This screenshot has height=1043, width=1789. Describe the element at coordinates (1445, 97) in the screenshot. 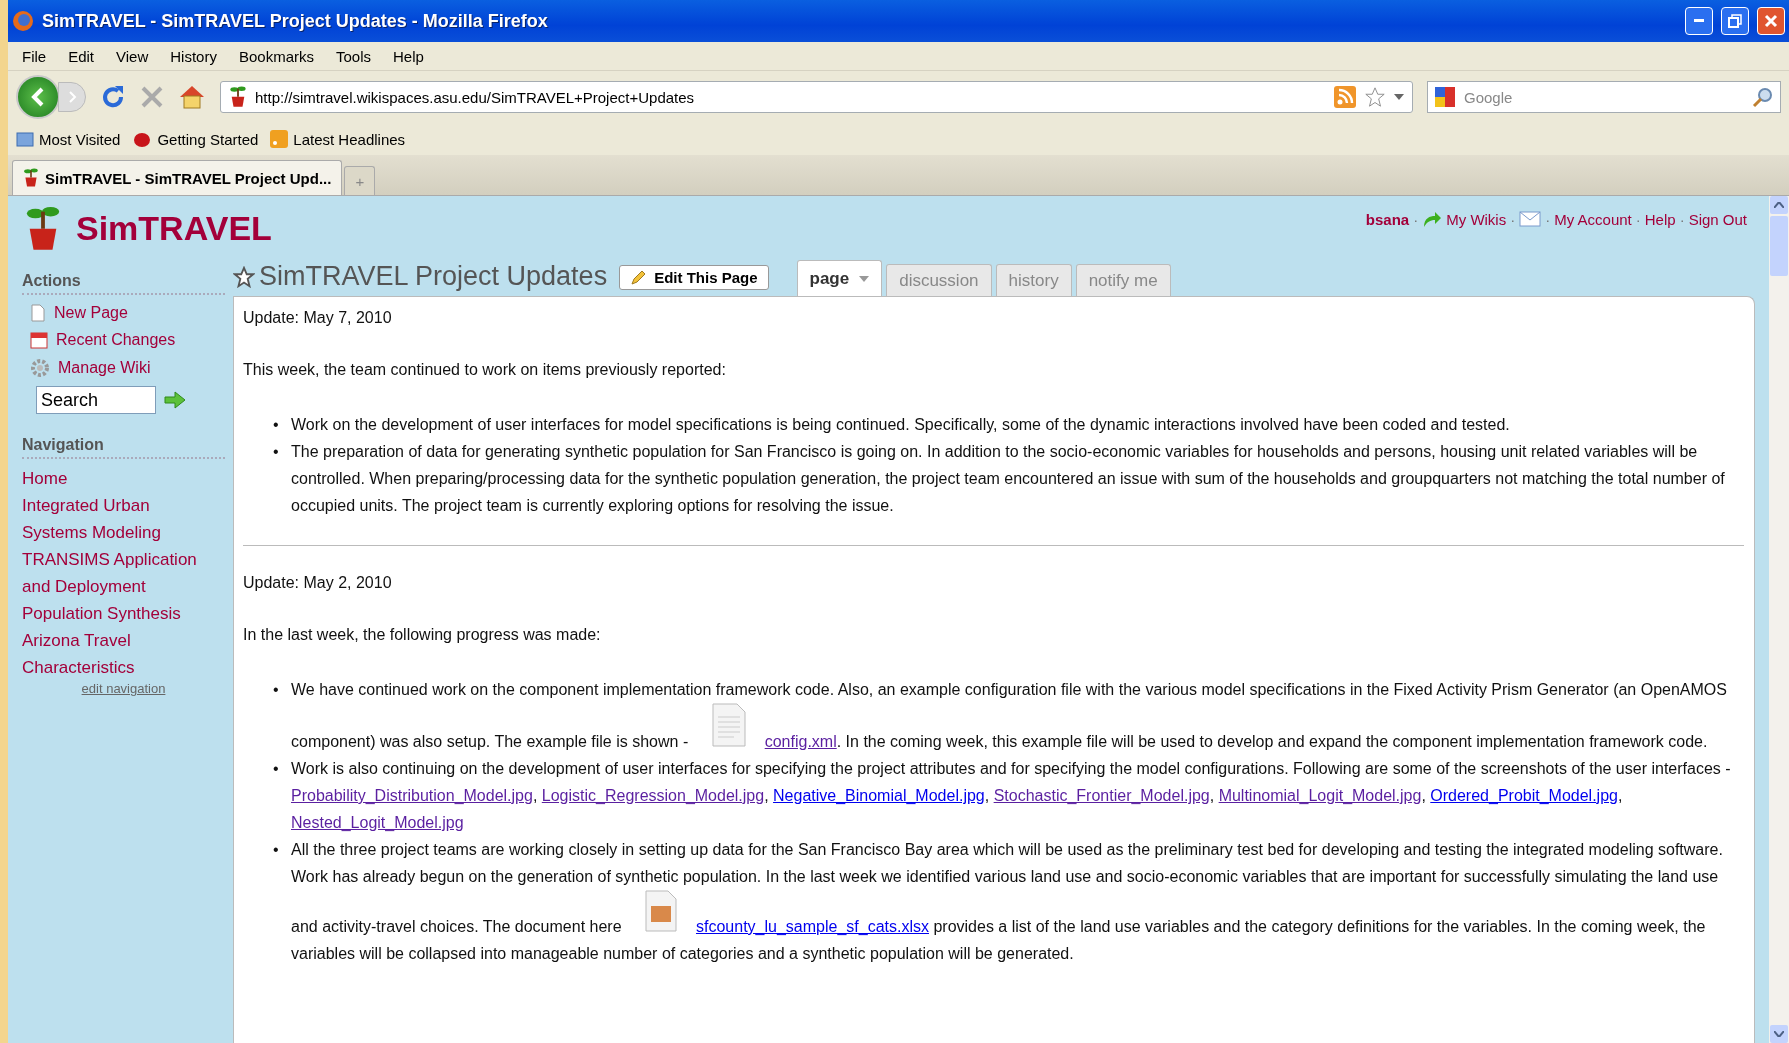

I see `google-icon` at that location.